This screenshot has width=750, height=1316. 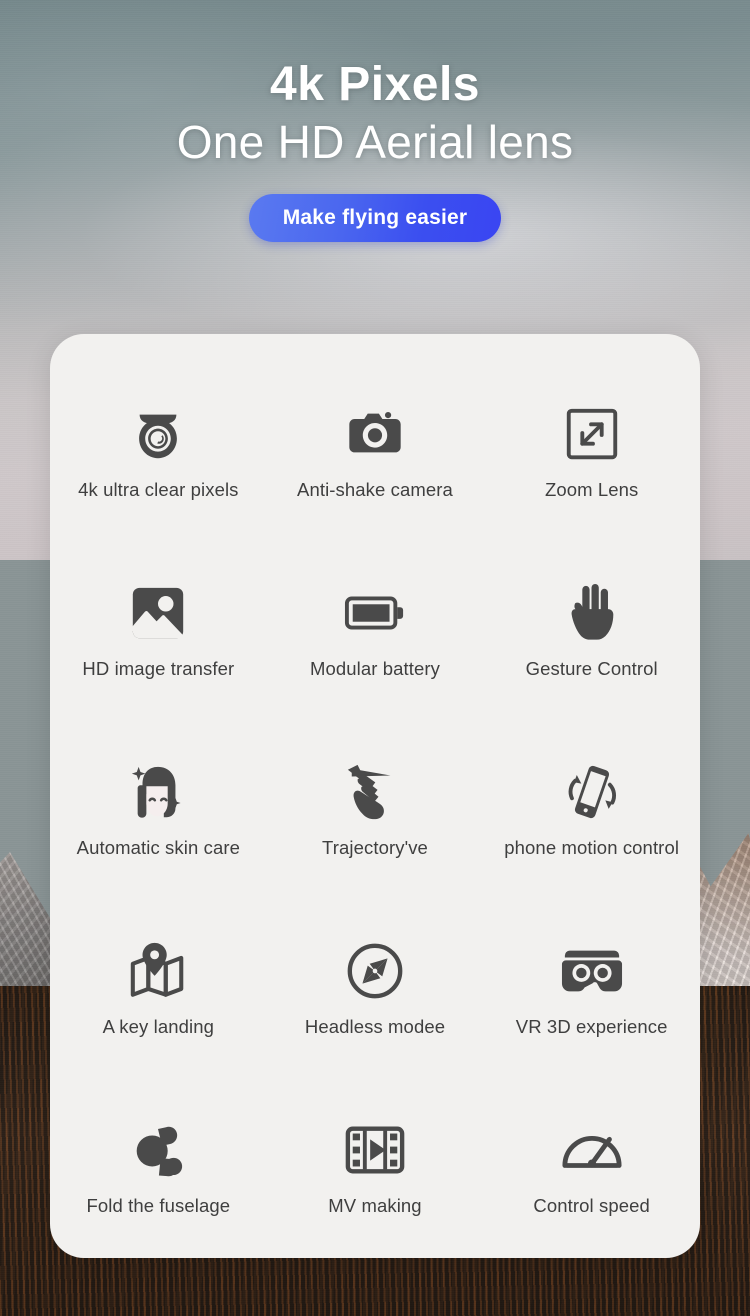 What do you see at coordinates (158, 971) in the screenshot?
I see `map-pin-icon` at bounding box center [158, 971].